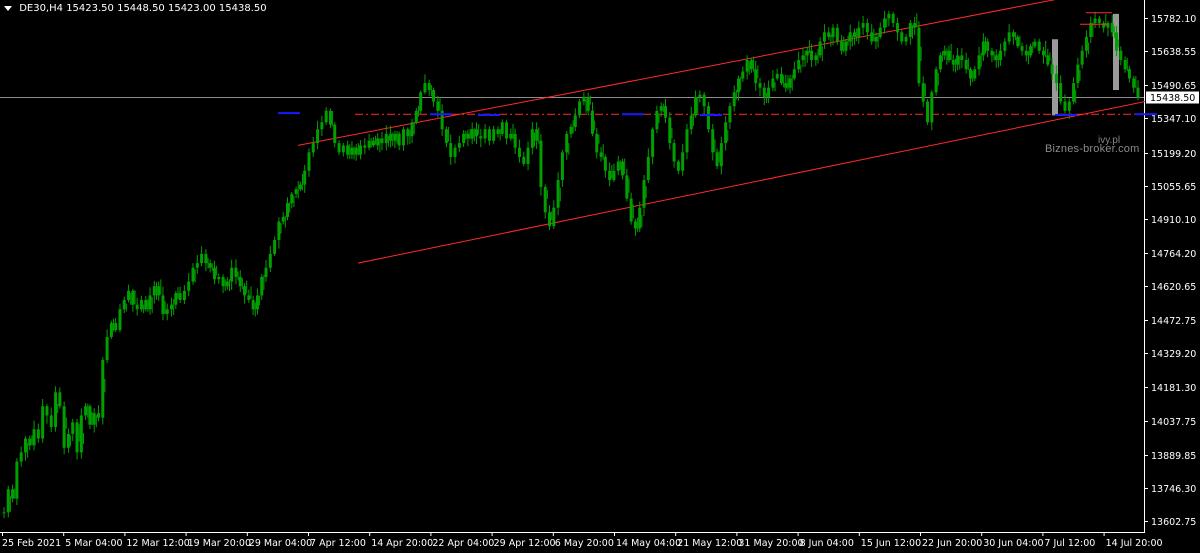 The height and width of the screenshot is (553, 1200). I want to click on y-tick-label: 14620.65, so click(1173, 287).